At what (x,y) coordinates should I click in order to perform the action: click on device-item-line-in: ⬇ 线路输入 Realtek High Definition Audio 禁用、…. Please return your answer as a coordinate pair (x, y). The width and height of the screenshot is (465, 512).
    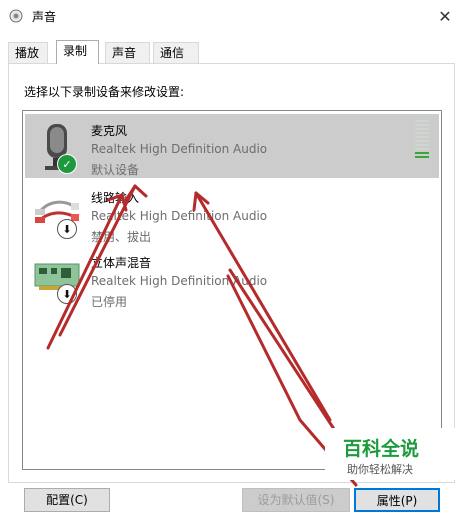
    Looking at the image, I should click on (232, 213).